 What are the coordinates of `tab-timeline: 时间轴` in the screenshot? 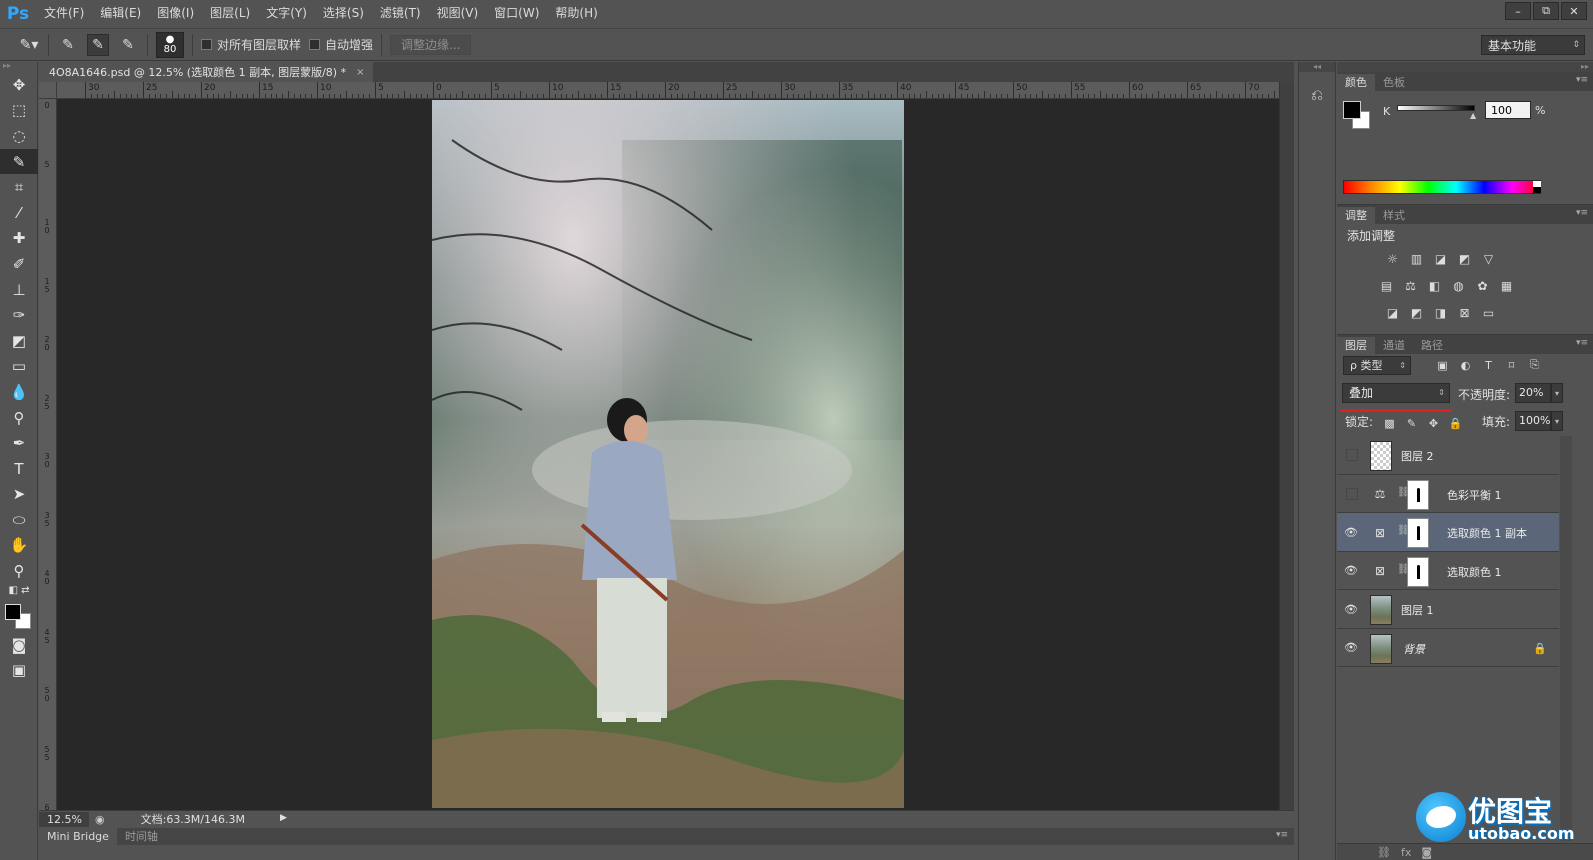 It's located at (141, 836).